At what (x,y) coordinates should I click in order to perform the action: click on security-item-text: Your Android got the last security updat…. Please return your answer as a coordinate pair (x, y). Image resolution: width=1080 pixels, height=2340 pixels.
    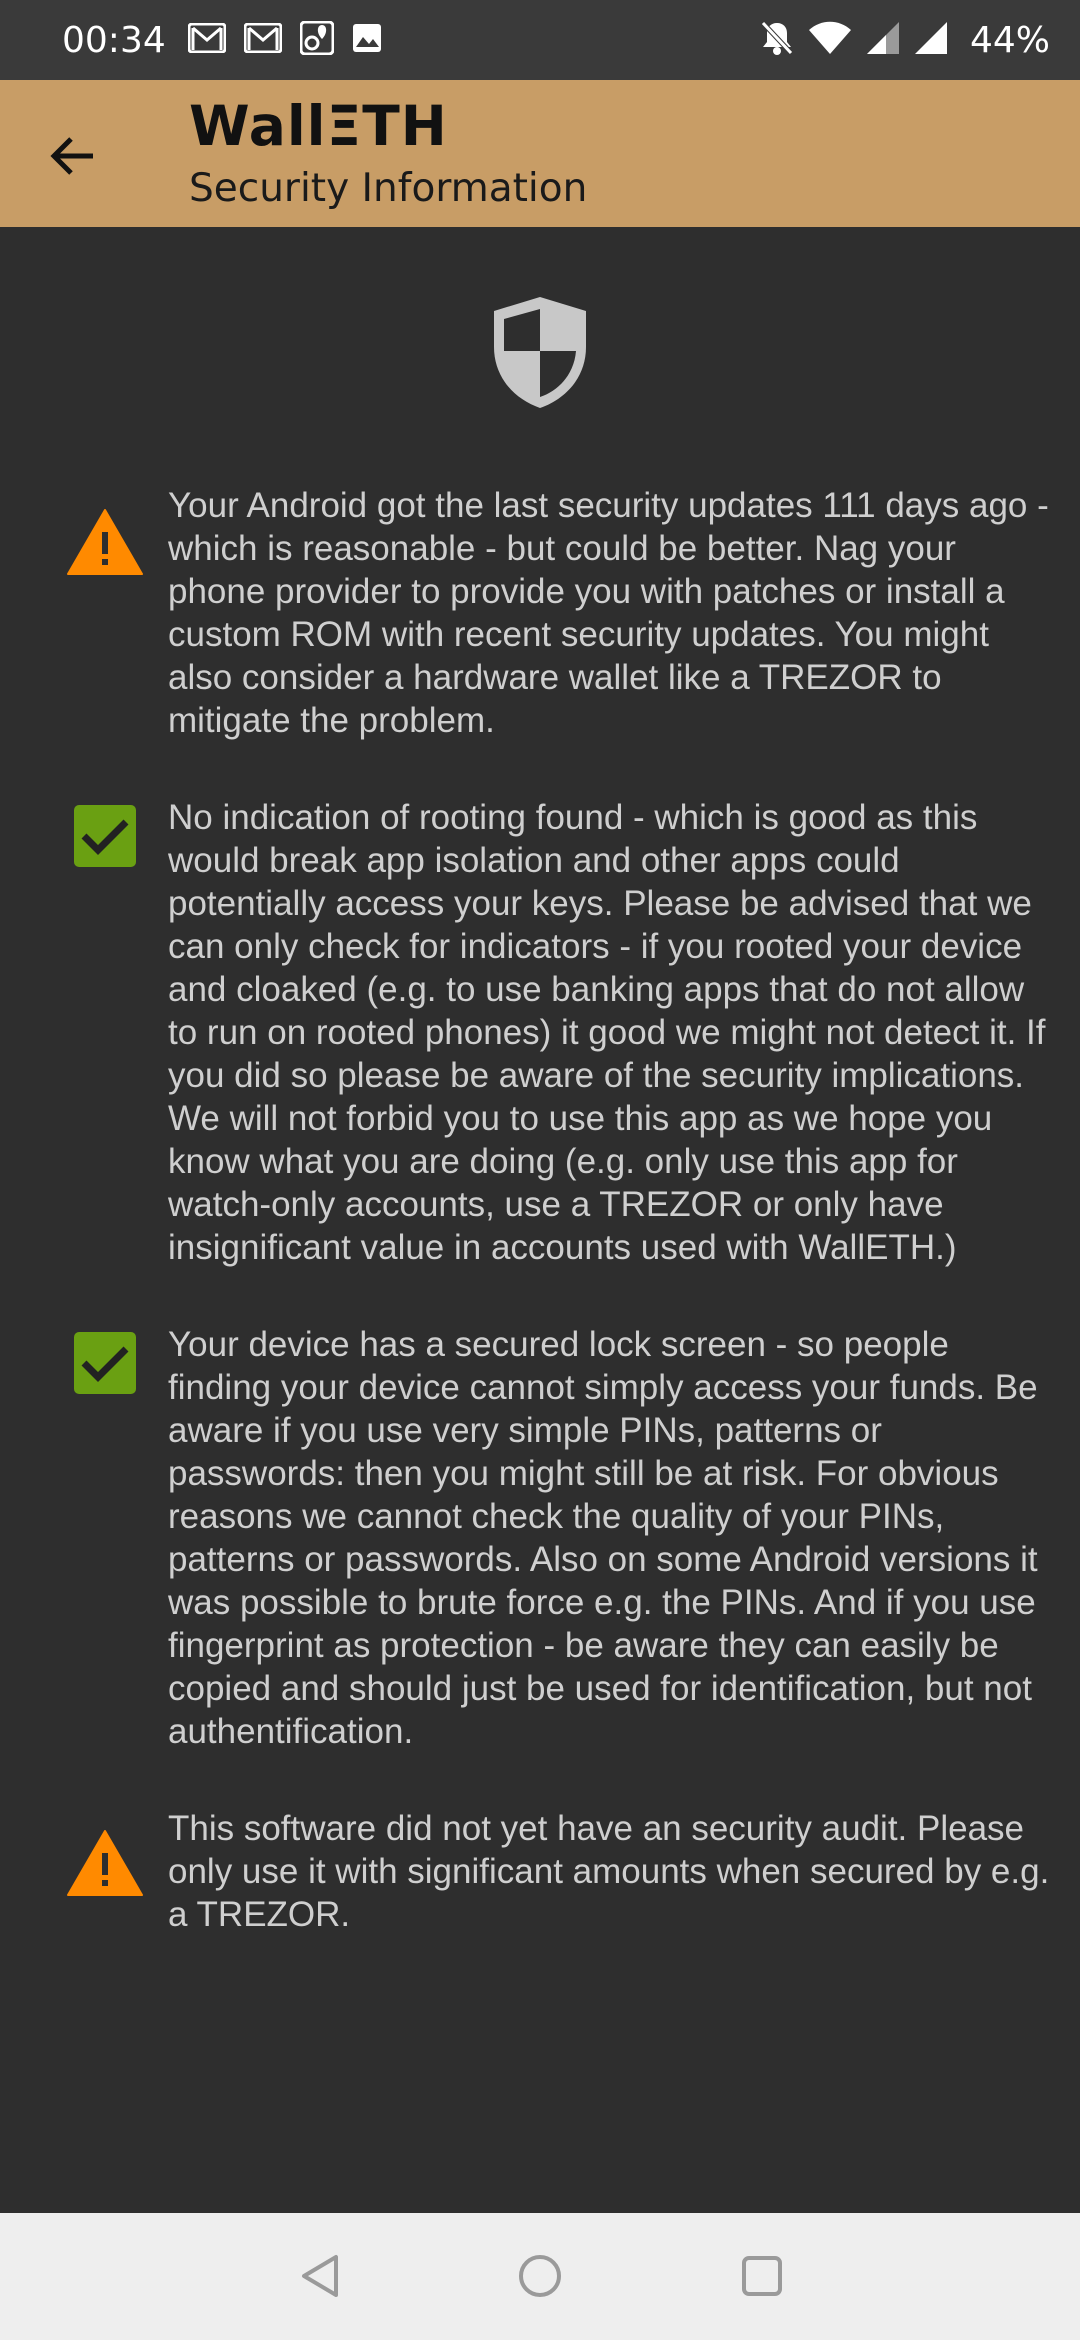
    Looking at the image, I should click on (608, 613).